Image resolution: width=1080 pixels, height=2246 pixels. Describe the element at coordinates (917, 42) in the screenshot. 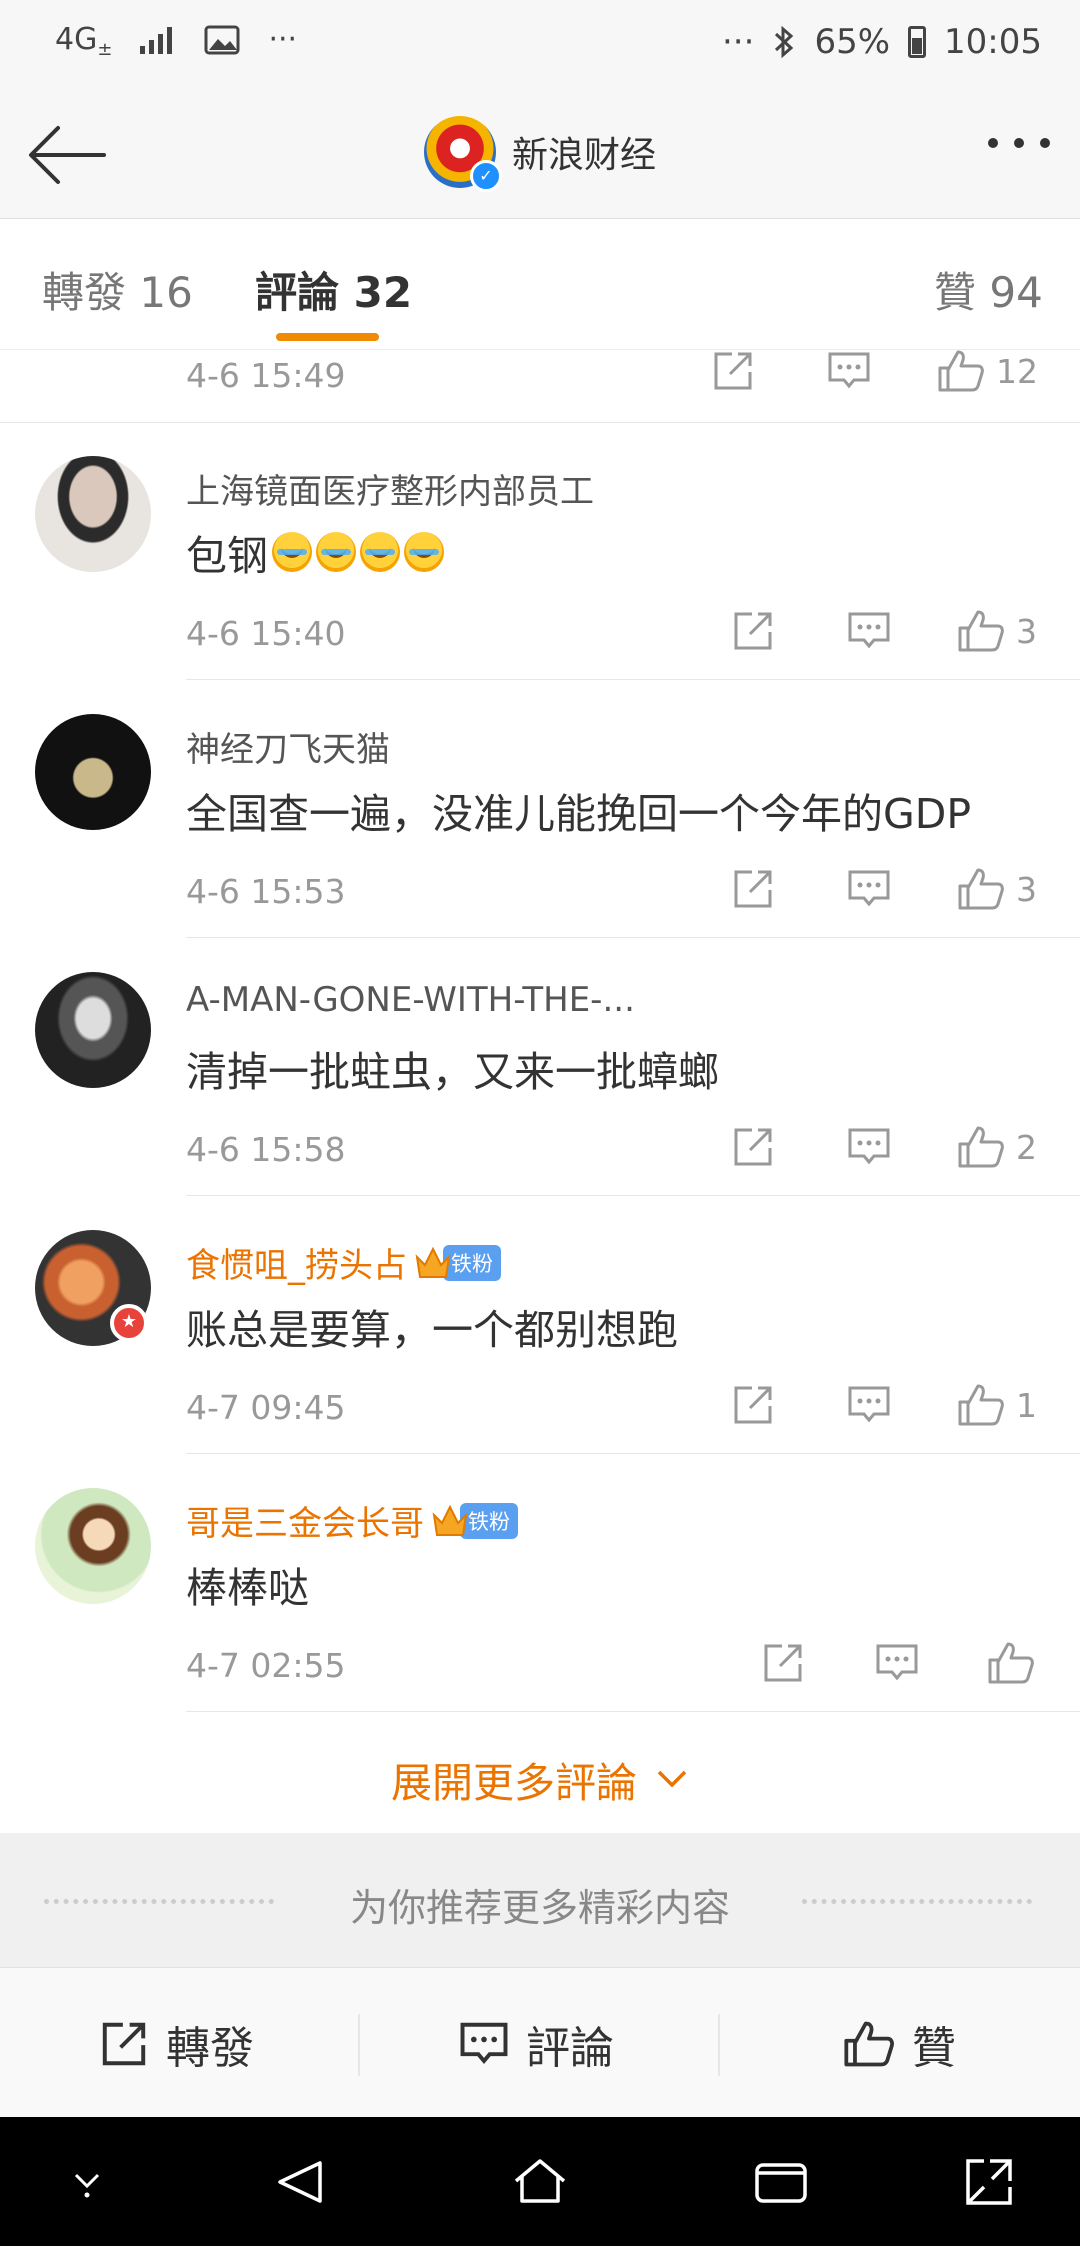

I see `battery-icon` at that location.